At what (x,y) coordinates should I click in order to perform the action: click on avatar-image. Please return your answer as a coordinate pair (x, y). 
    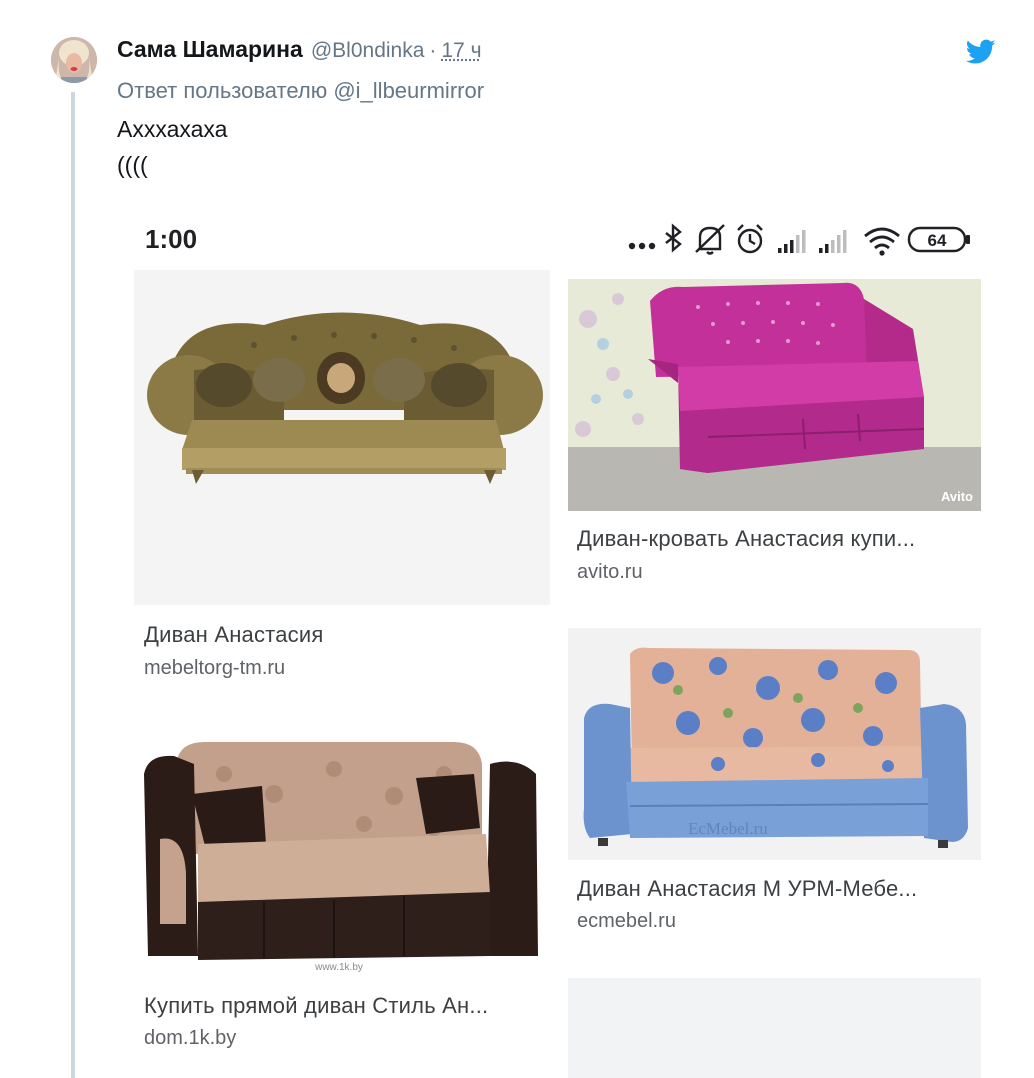
    Looking at the image, I should click on (74, 60).